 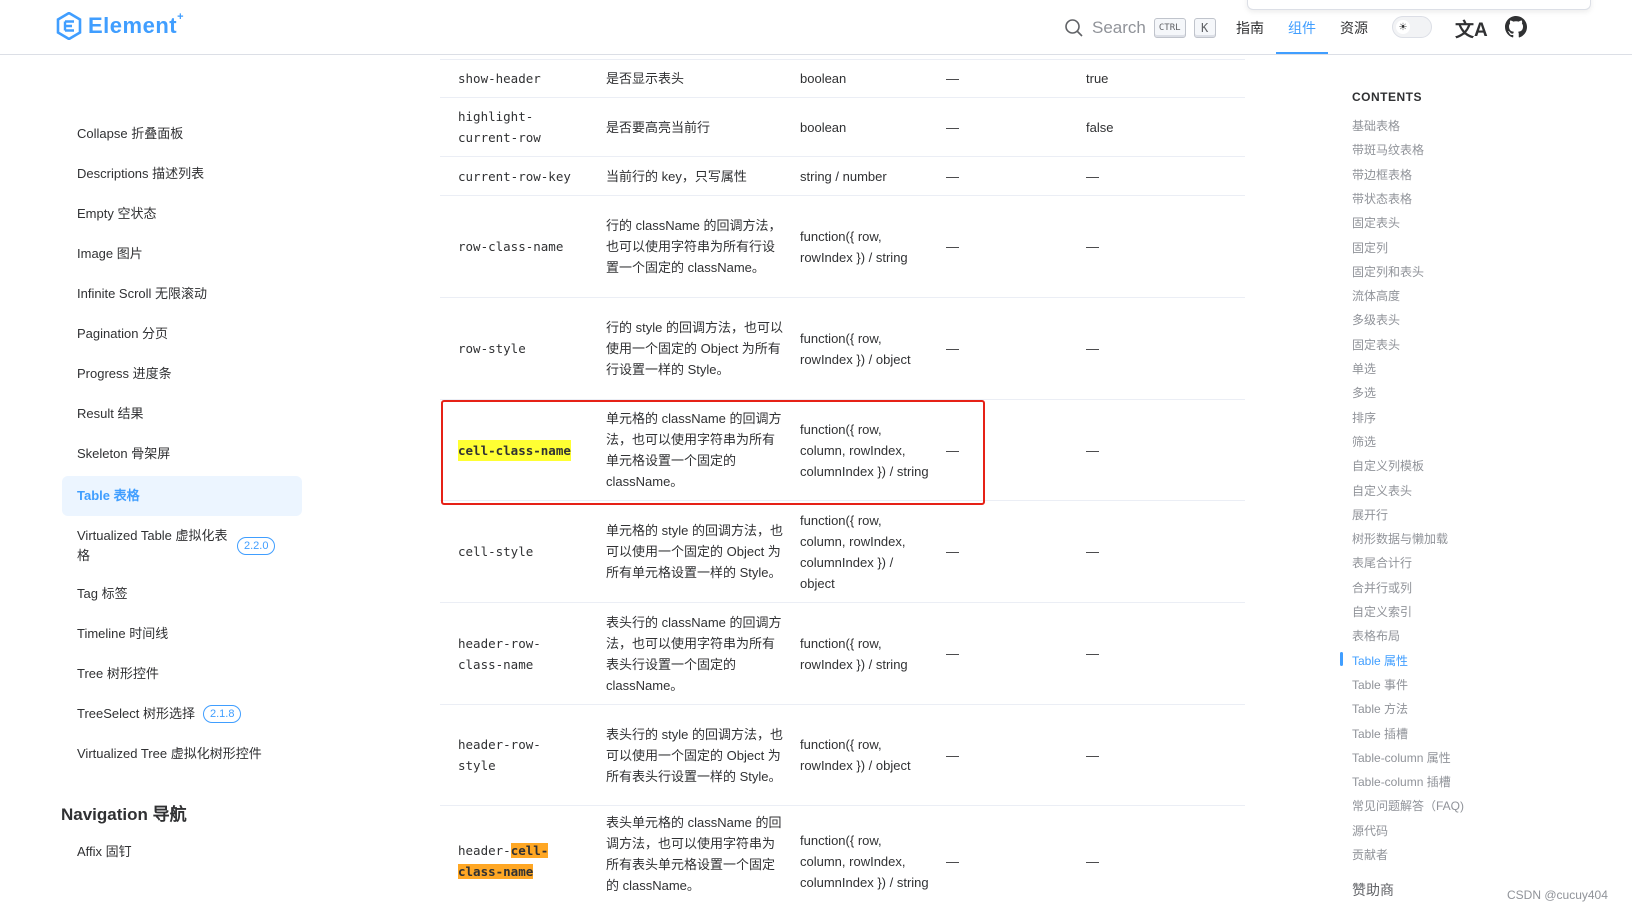 What do you see at coordinates (1403, 27) in the screenshot?
I see `sun-icon: ☀` at bounding box center [1403, 27].